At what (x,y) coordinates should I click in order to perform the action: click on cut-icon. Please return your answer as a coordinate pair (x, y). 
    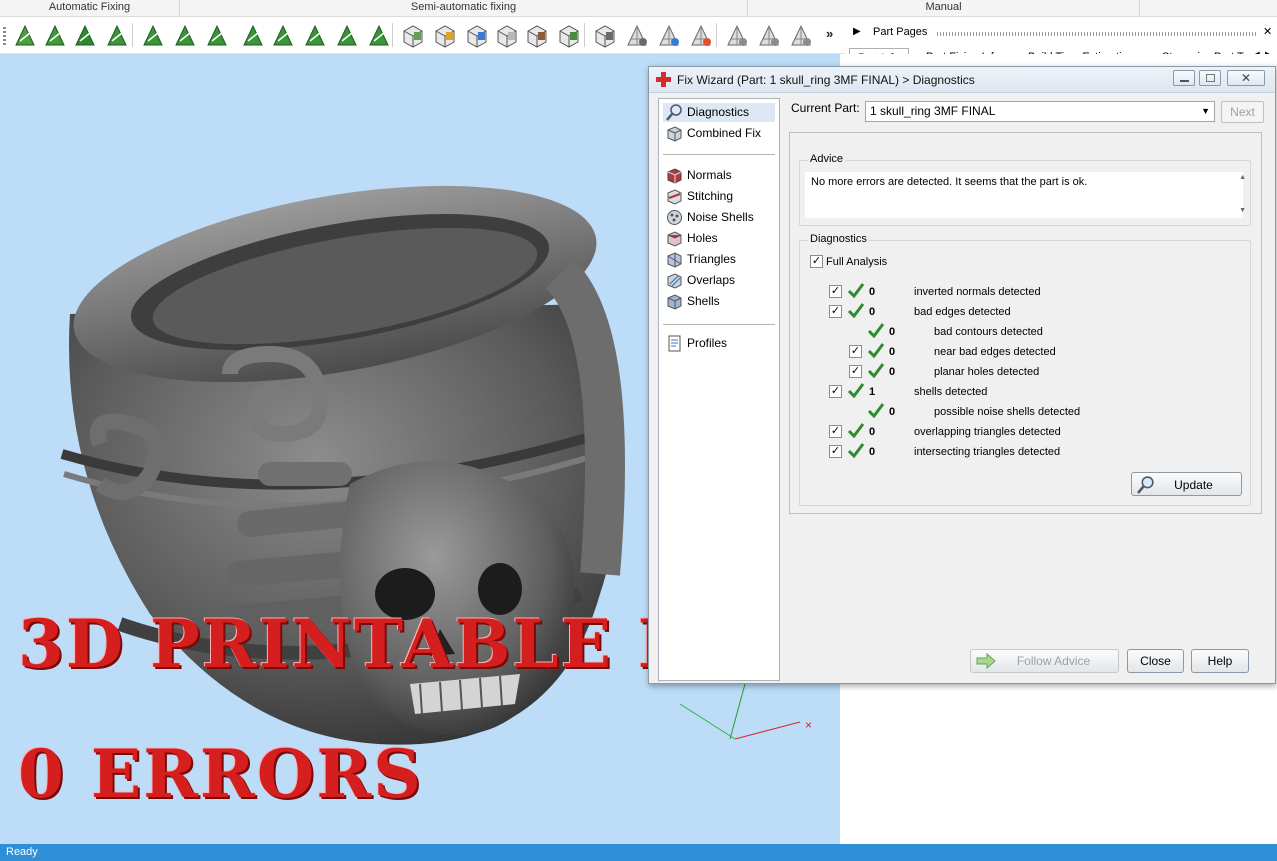
    Looking at the image, I should click on (347, 36).